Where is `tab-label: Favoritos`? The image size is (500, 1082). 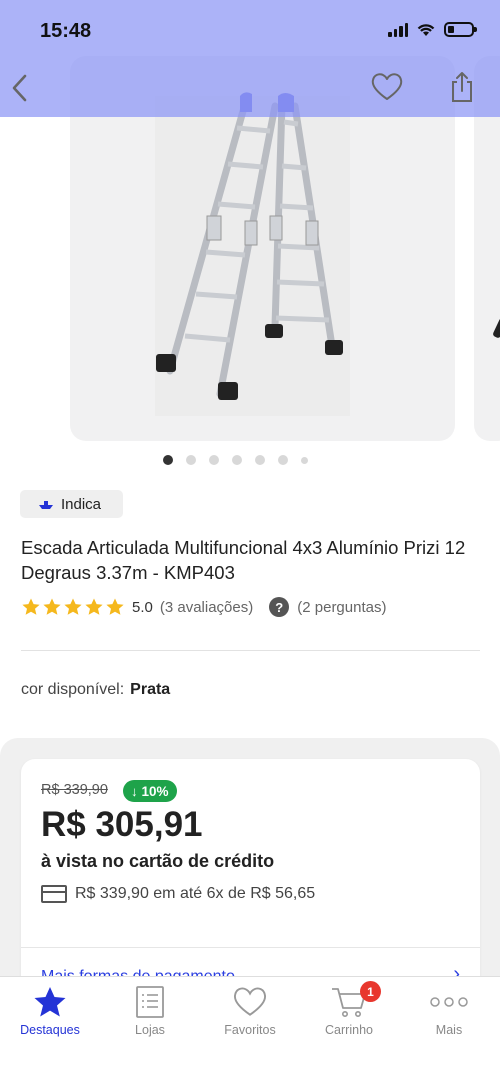
tab-label: Favoritos is located at coordinates (250, 1030).